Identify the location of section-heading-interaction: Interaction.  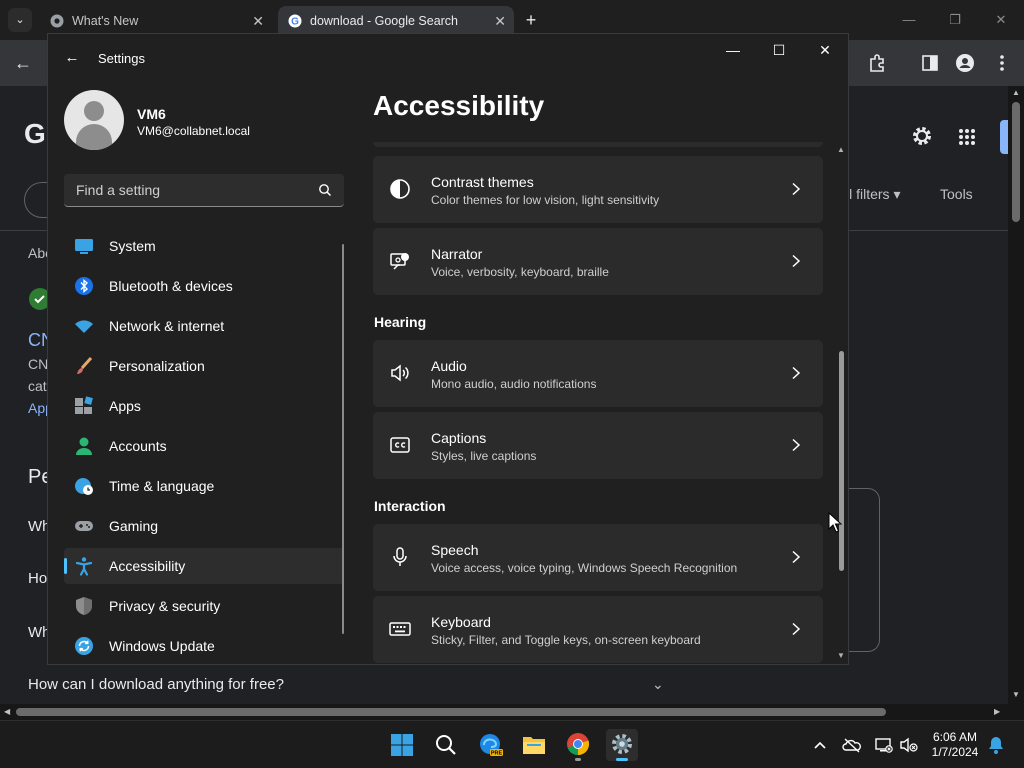
(410, 506).